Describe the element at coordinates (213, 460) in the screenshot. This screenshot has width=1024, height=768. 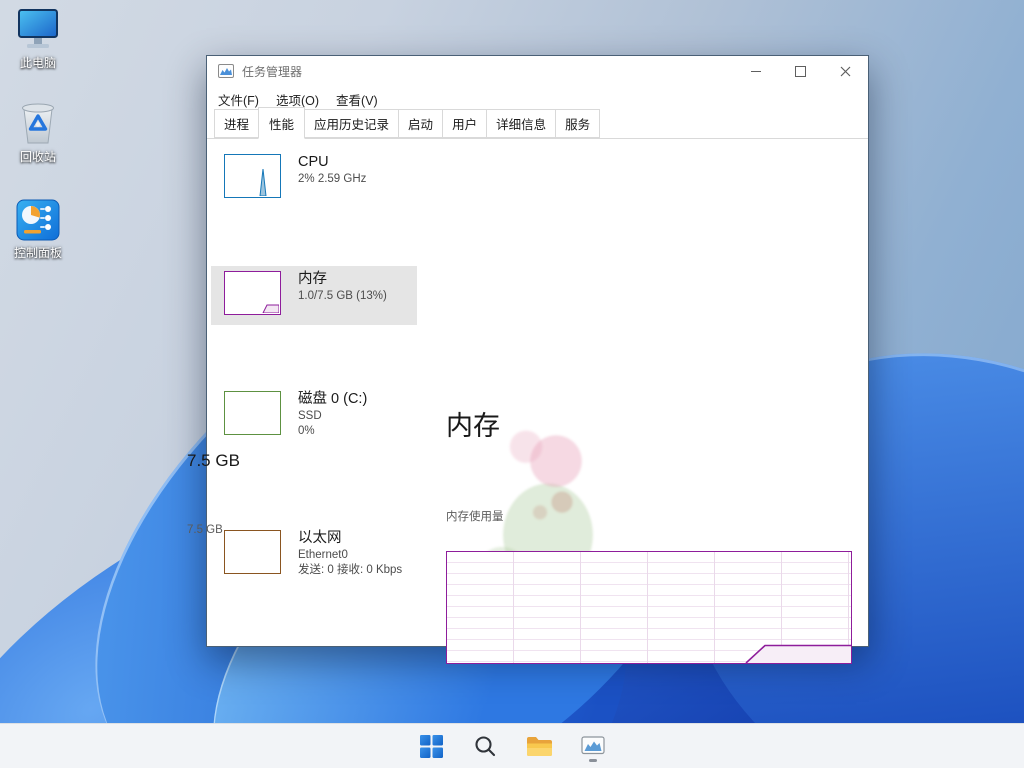
I see `memory-capacity: 7.5 GB` at that location.